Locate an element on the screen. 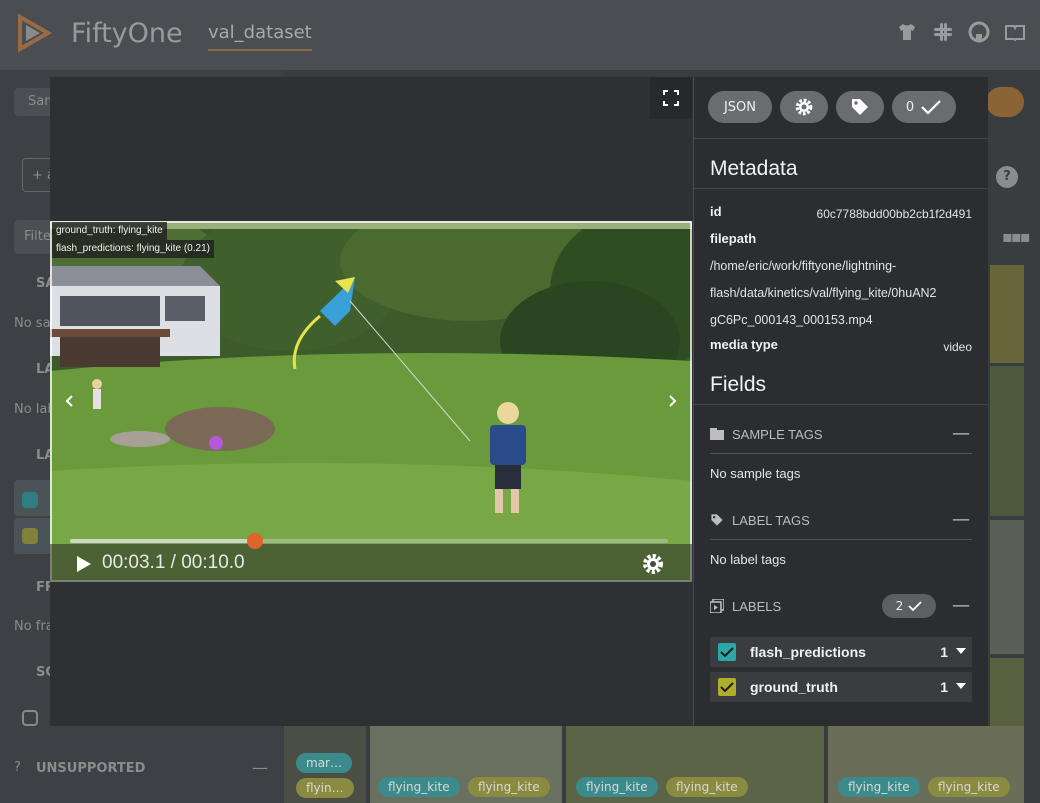  help-circle-icon: ? is located at coordinates (17, 767).